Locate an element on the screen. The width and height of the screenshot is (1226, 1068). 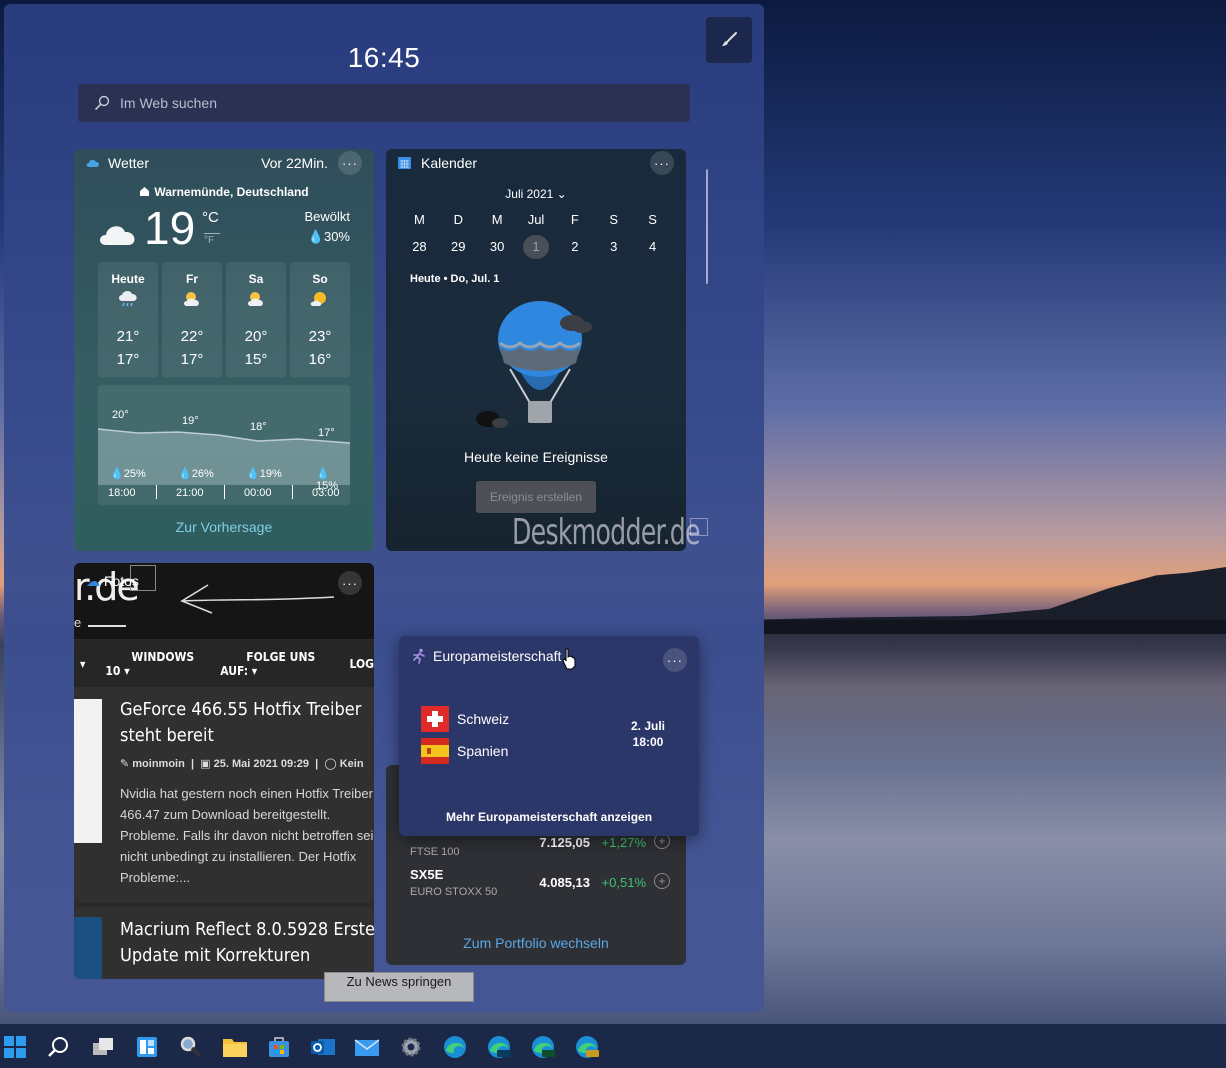
date-cell: 3 is located at coordinates (613, 247).